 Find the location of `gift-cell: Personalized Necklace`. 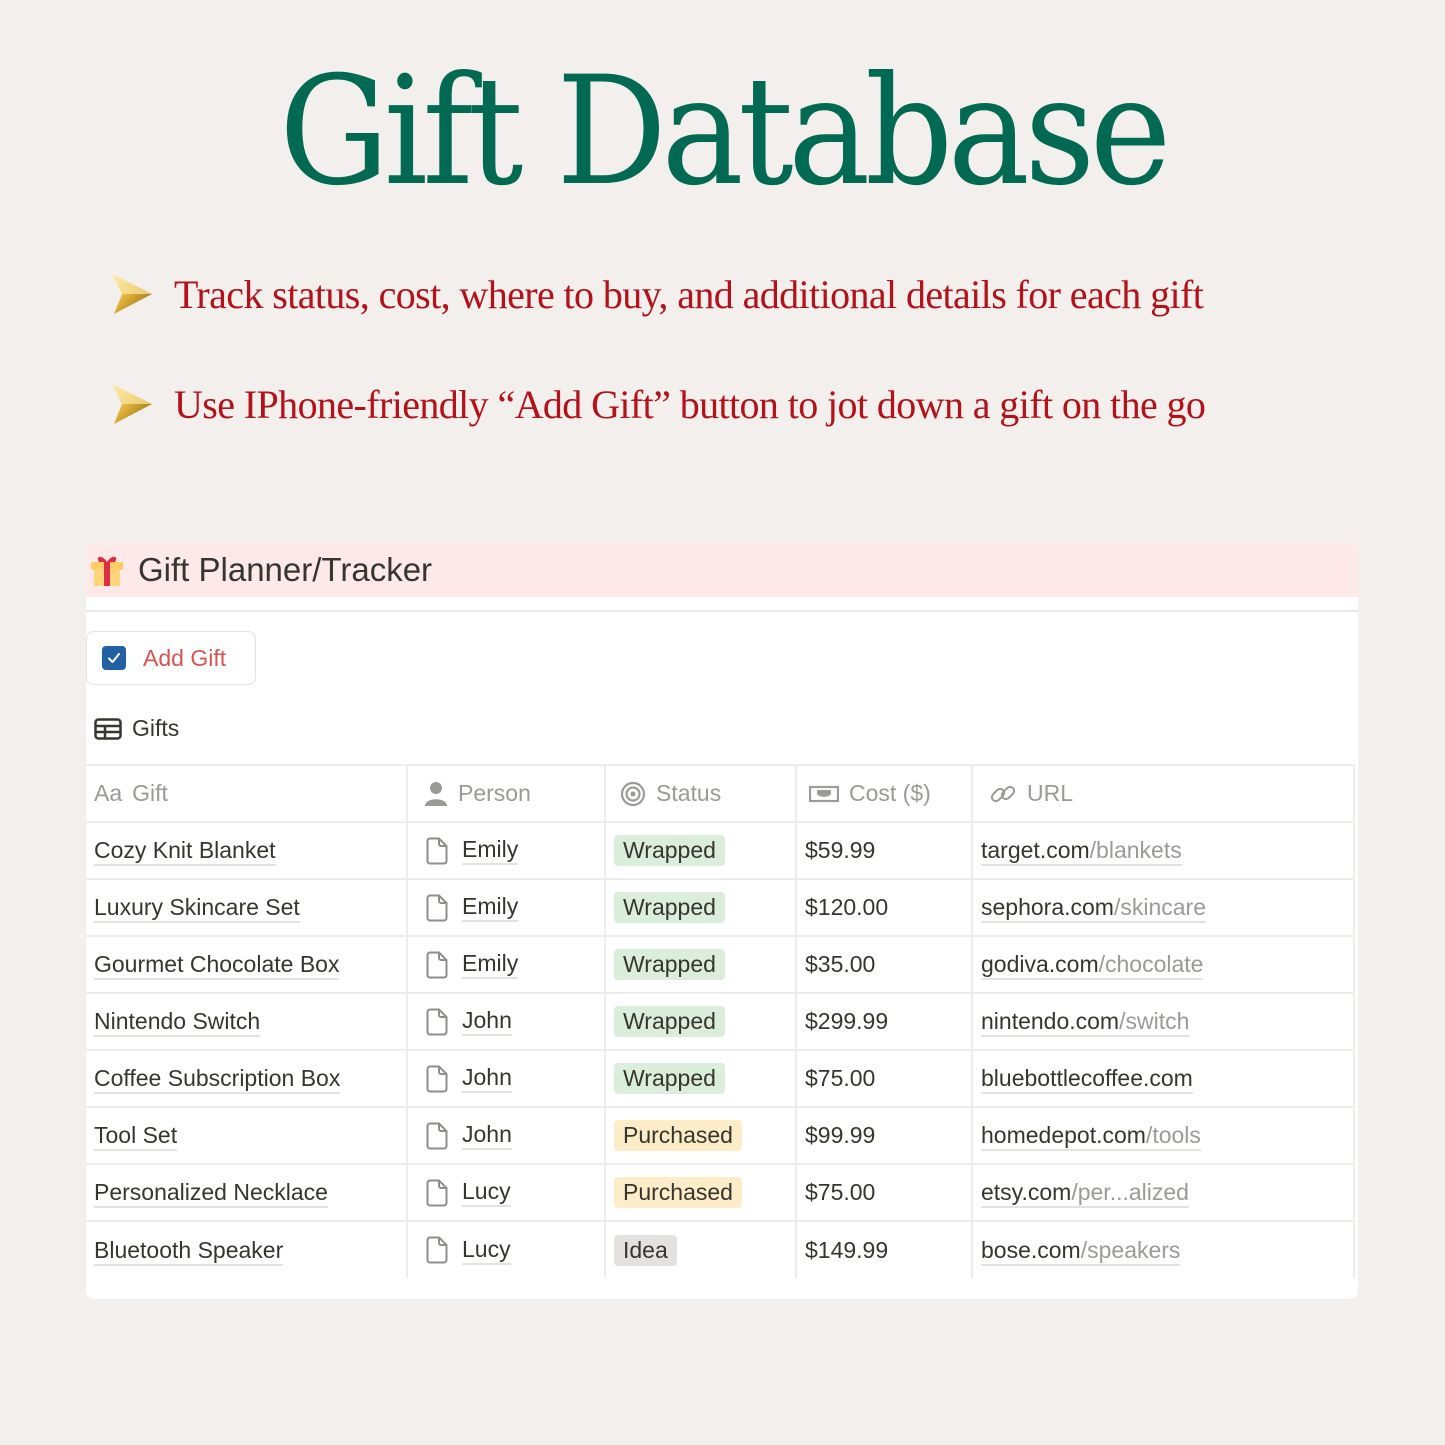

gift-cell: Personalized Necklace is located at coordinates (247, 1193).